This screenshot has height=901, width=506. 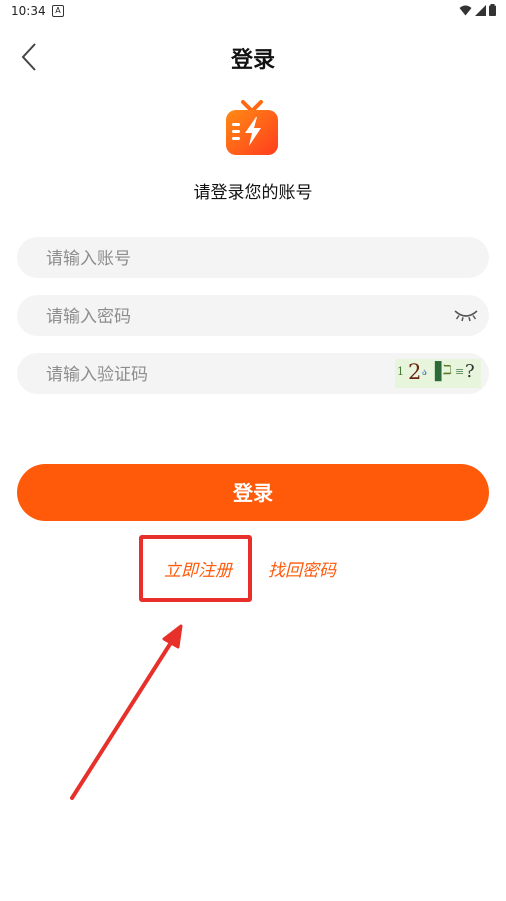 What do you see at coordinates (438, 373) in the screenshot?
I see `captcha-image: 1 2 ა ▌ ℶ ≡ ?` at bounding box center [438, 373].